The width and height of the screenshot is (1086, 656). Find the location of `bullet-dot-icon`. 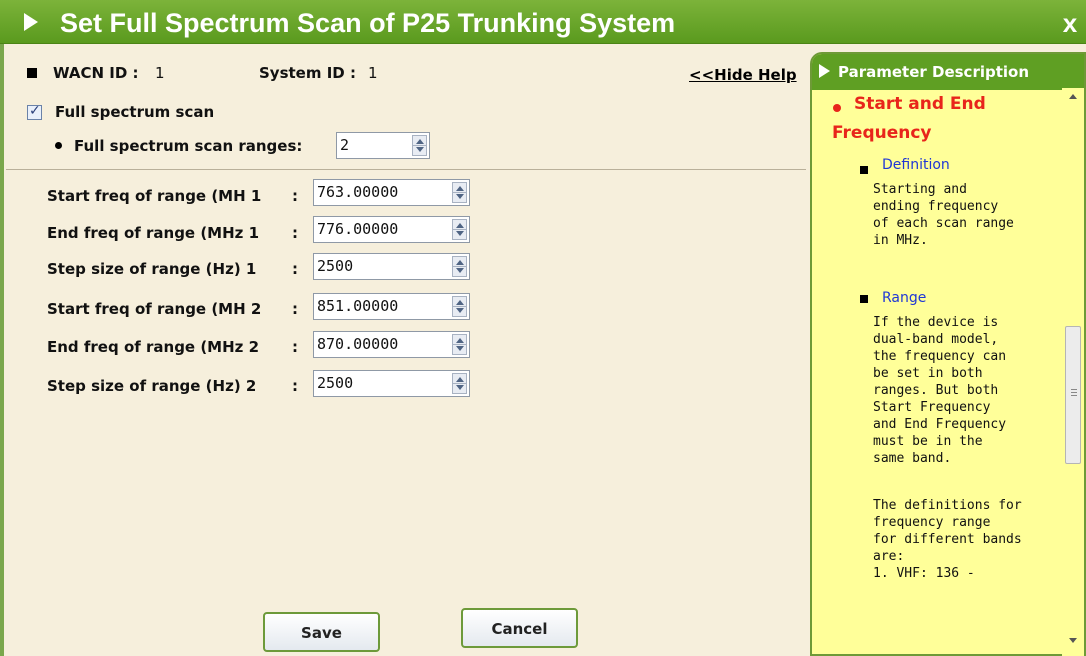

bullet-dot-icon is located at coordinates (58, 145).